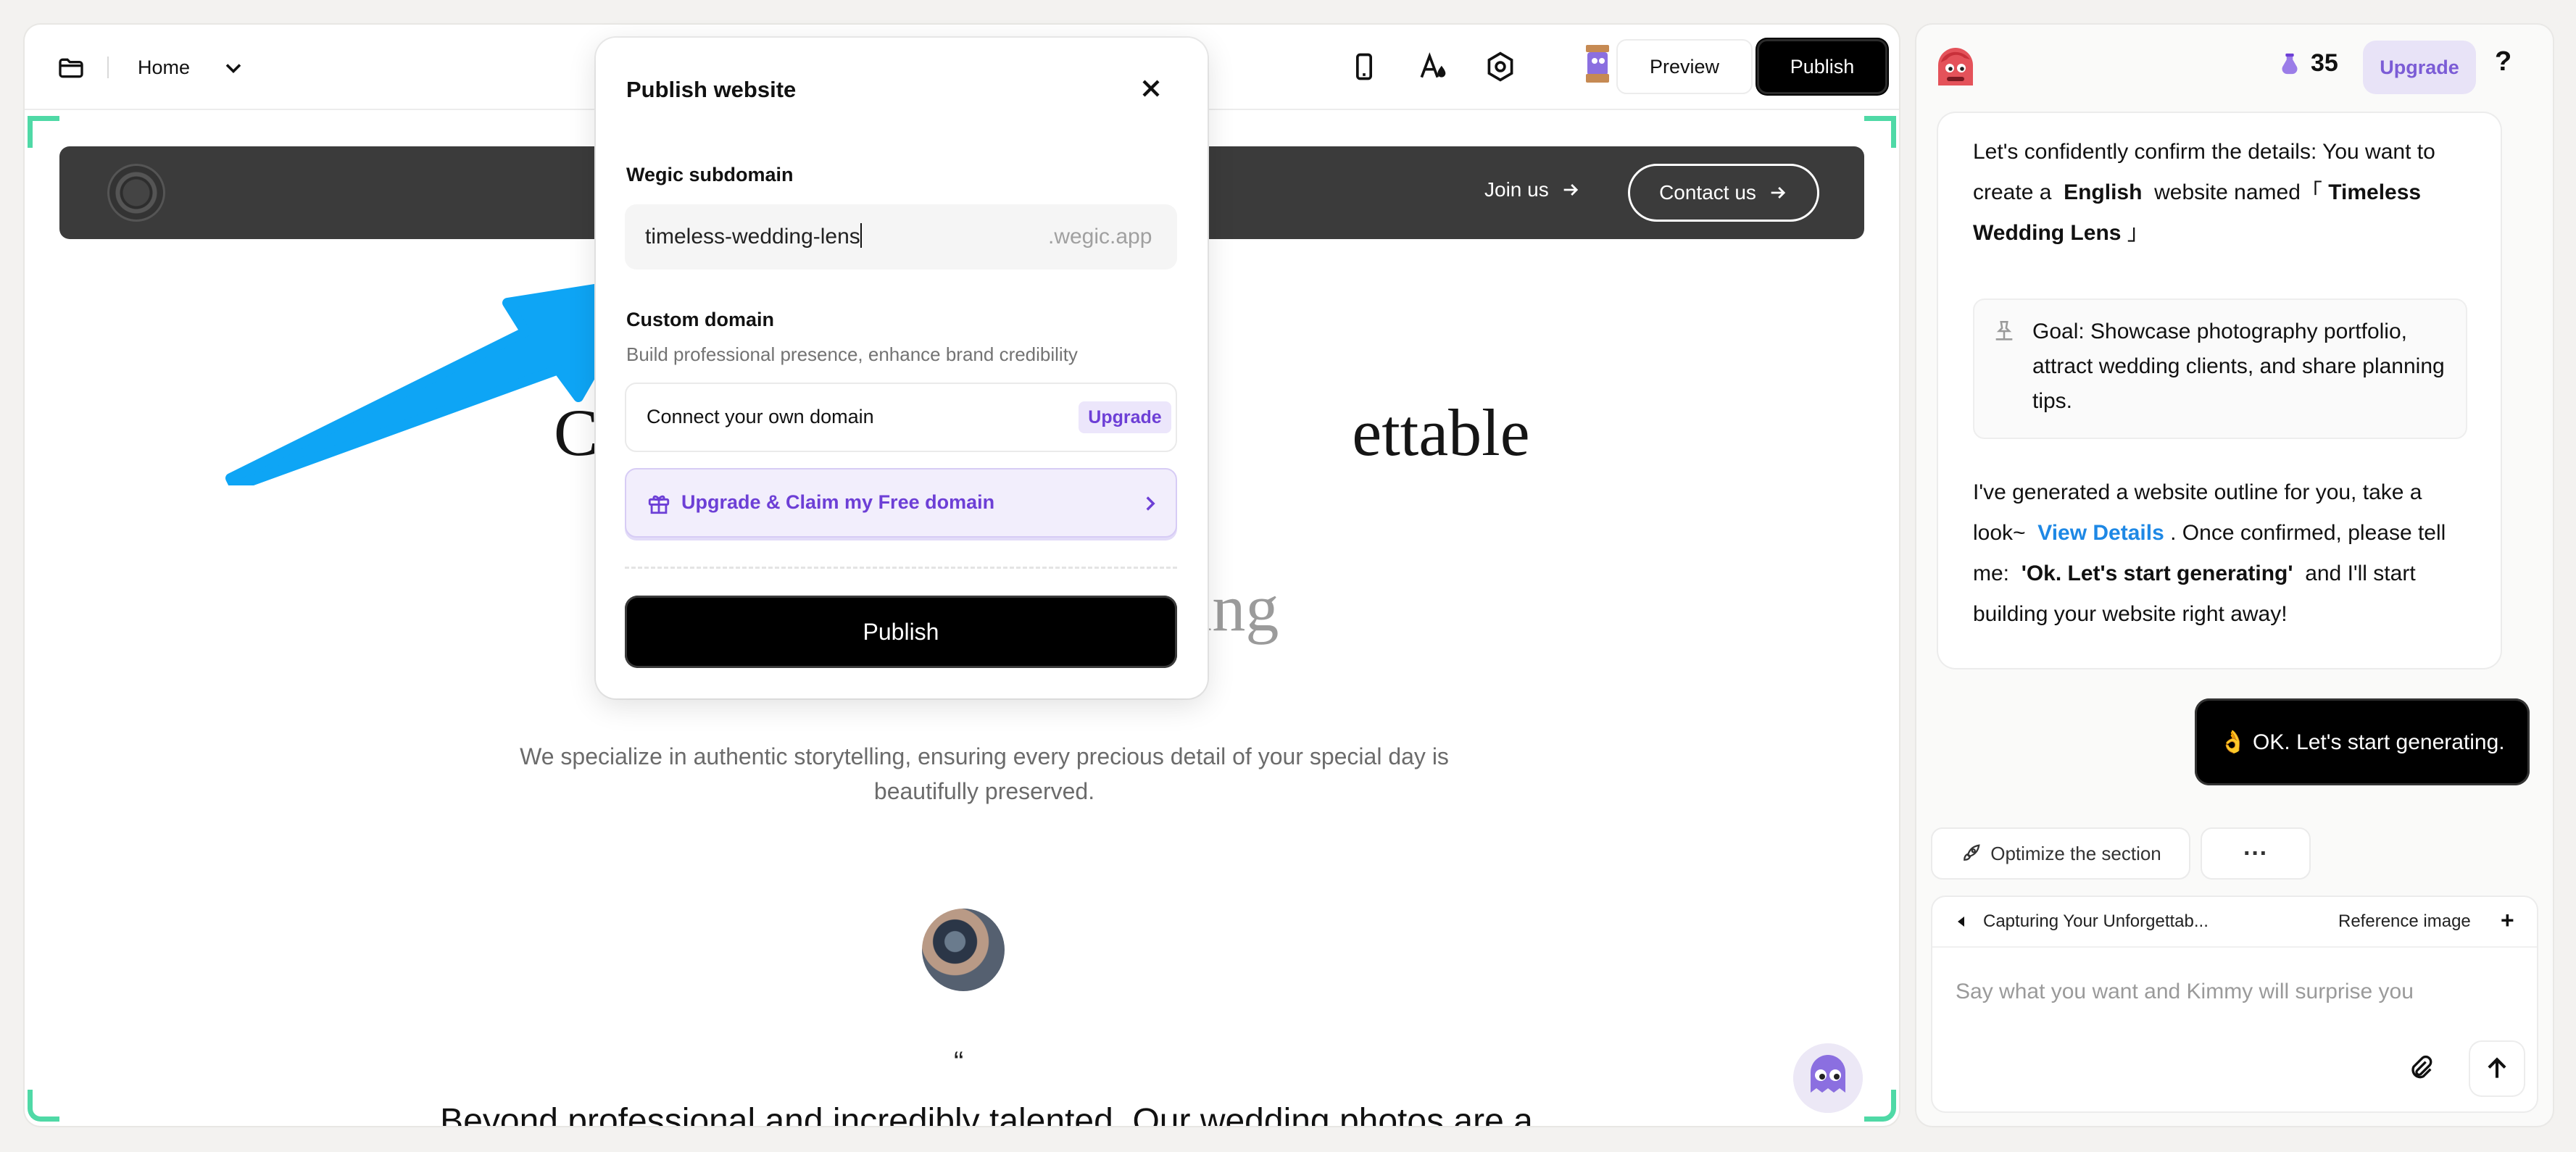 This screenshot has width=2576, height=1152. I want to click on hero-title-right: ettable, so click(1441, 432).